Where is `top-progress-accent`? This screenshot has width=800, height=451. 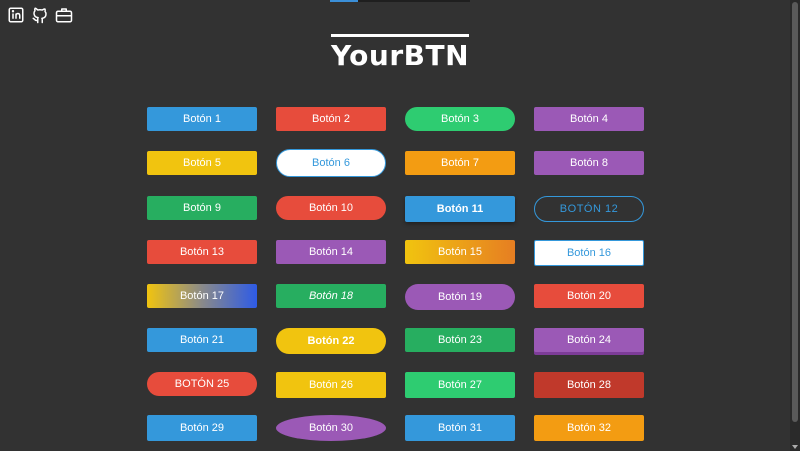
top-progress-accent is located at coordinates (344, 1).